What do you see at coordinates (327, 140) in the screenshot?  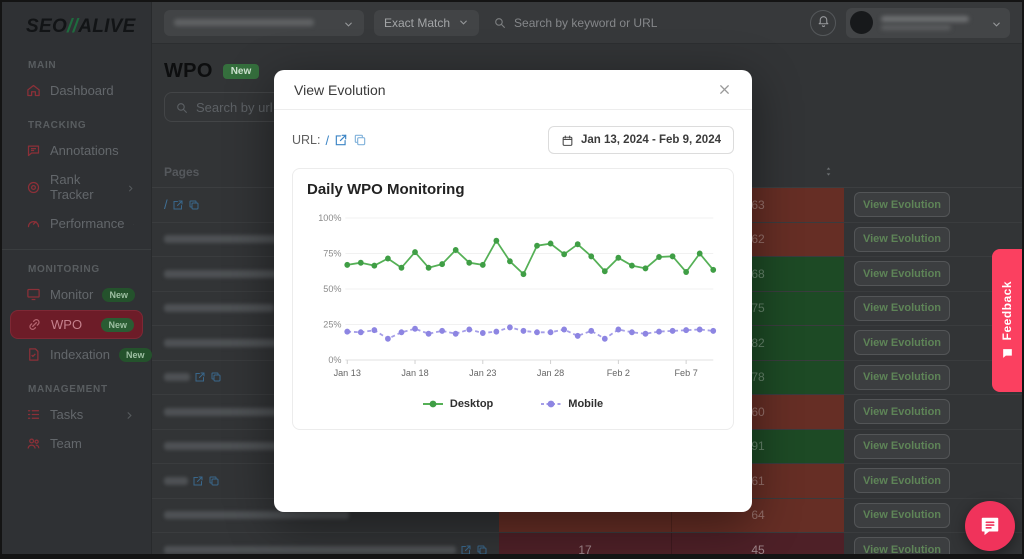 I see `url-value-link: /` at bounding box center [327, 140].